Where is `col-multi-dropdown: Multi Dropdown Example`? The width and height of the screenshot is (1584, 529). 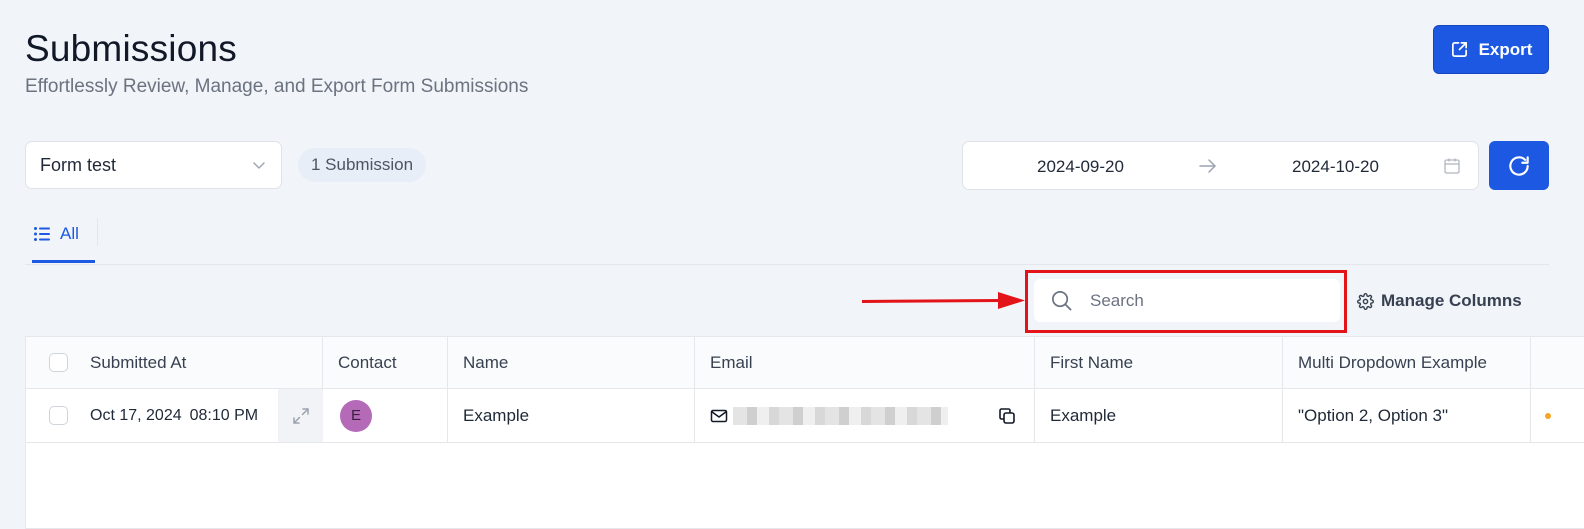 col-multi-dropdown: Multi Dropdown Example is located at coordinates (1407, 362).